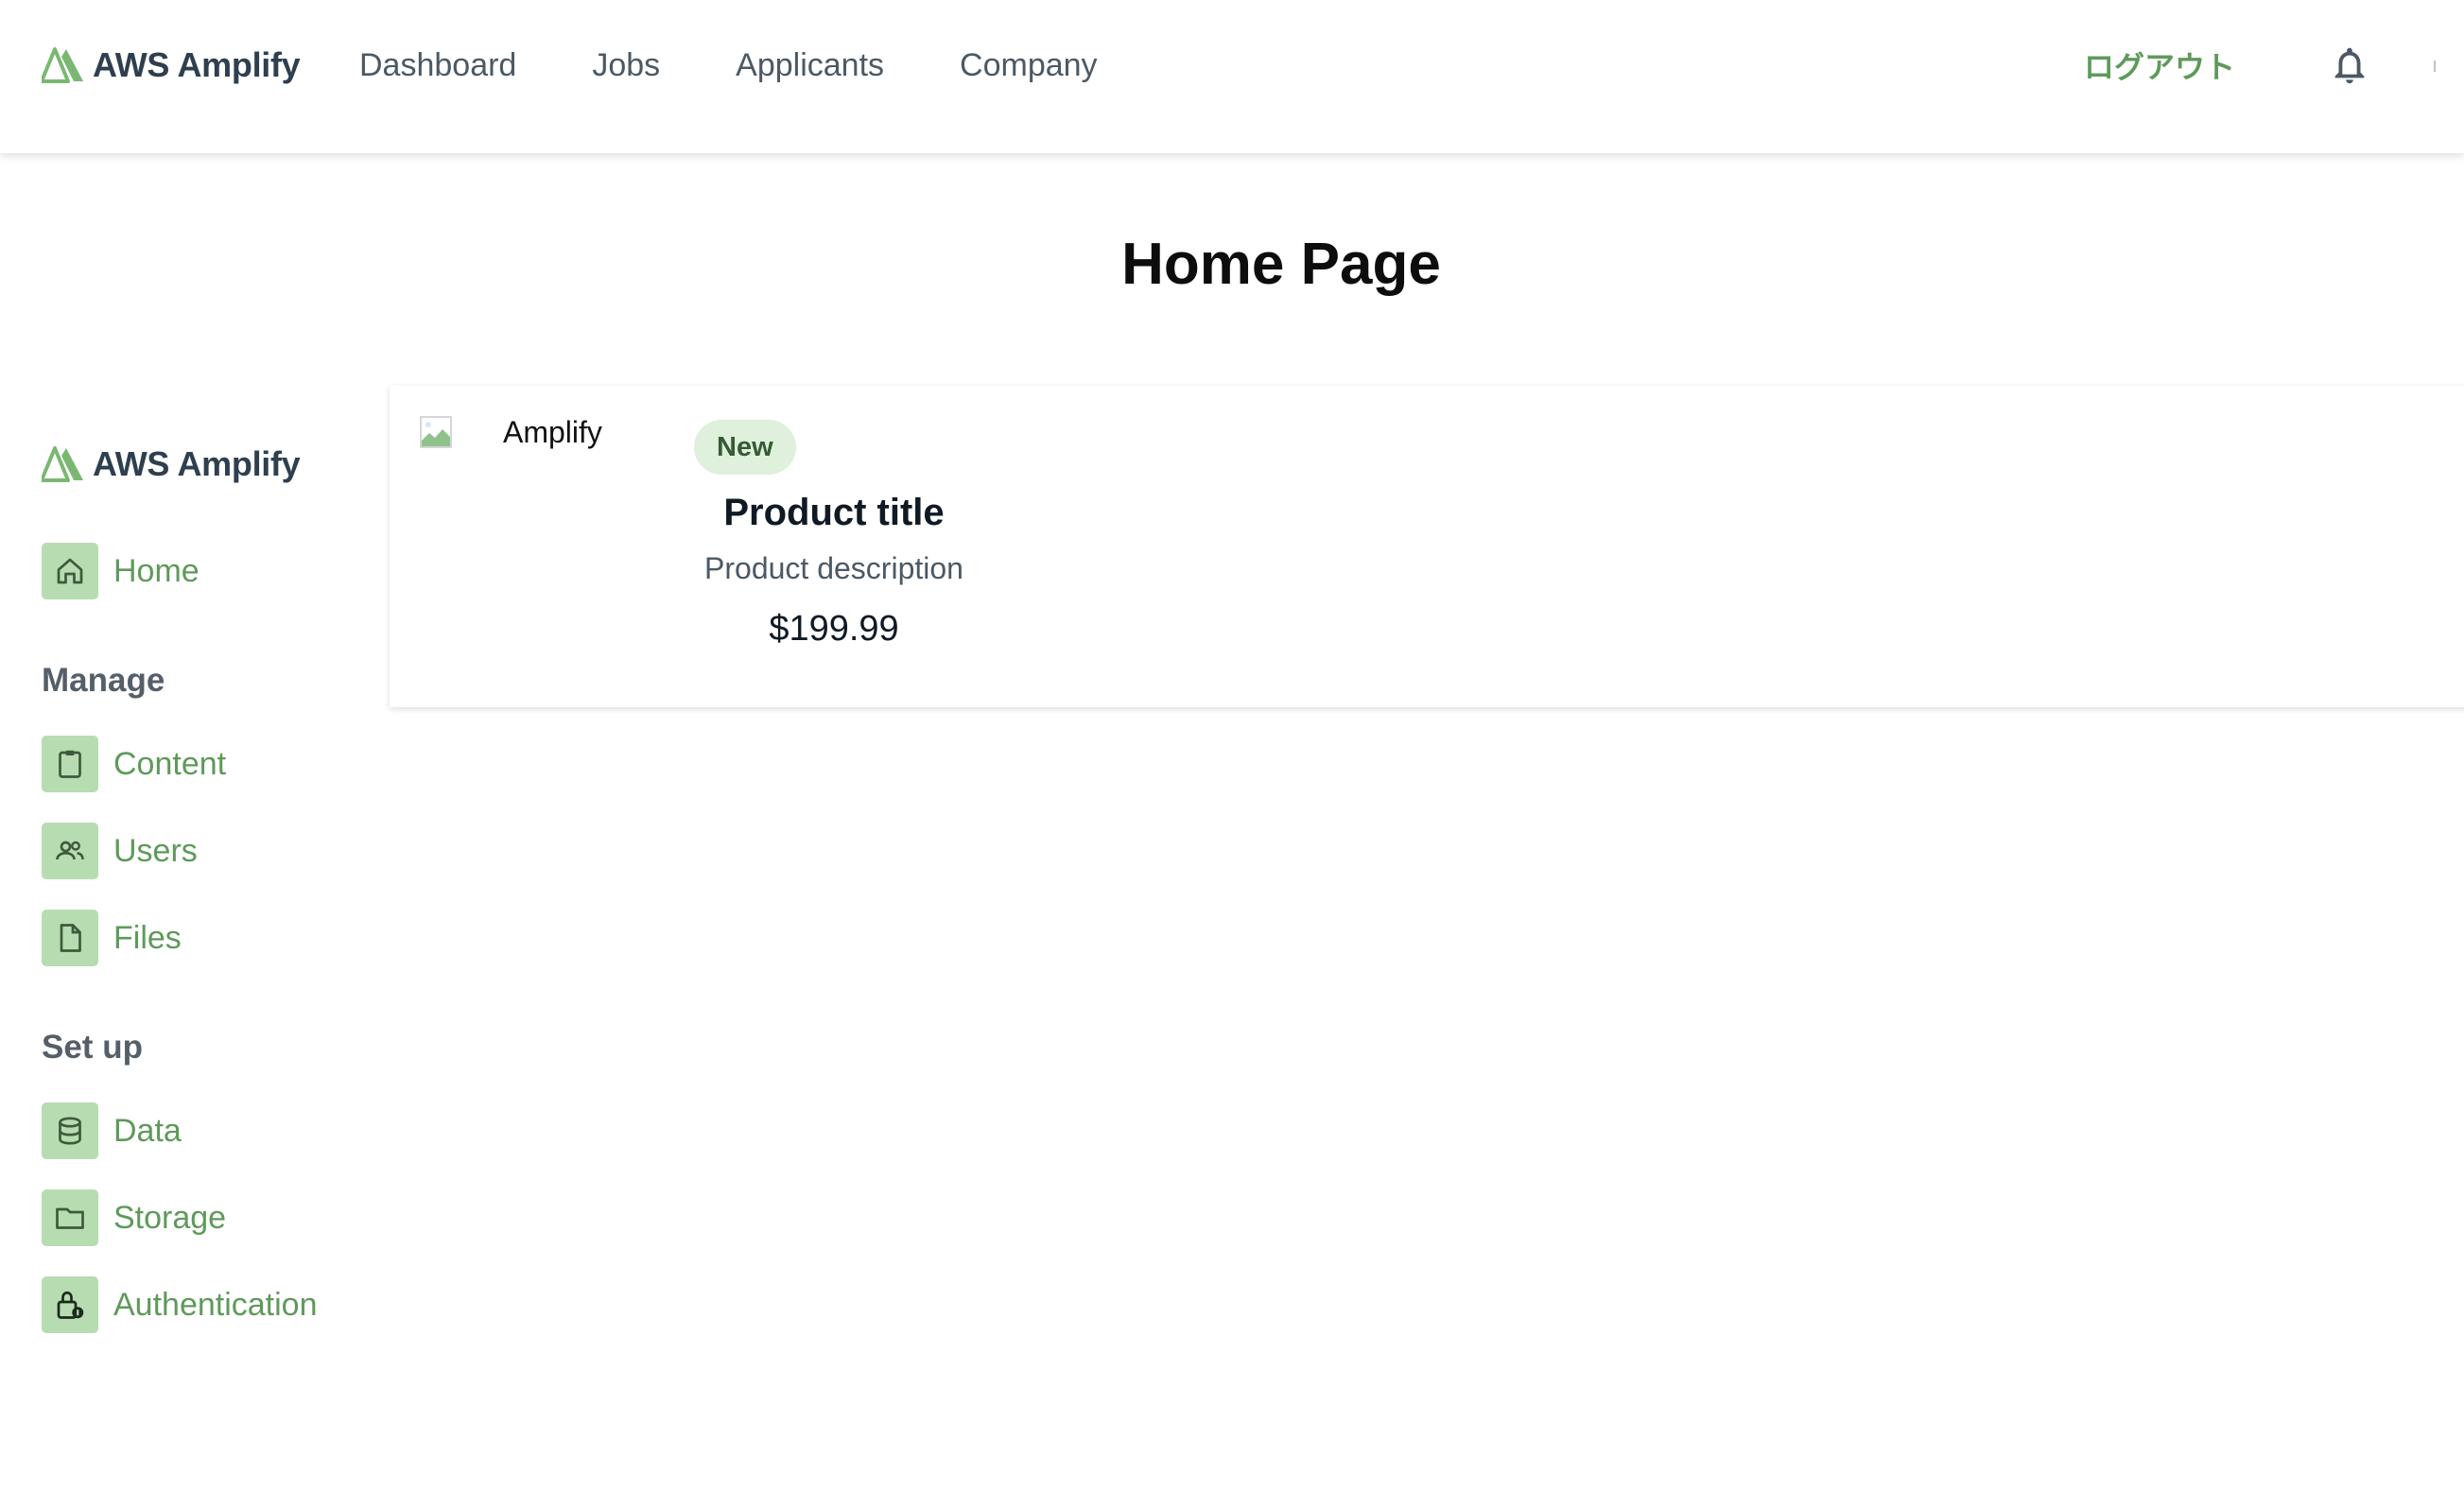  Describe the element at coordinates (70, 764) in the screenshot. I see `clipboard-icon` at that location.